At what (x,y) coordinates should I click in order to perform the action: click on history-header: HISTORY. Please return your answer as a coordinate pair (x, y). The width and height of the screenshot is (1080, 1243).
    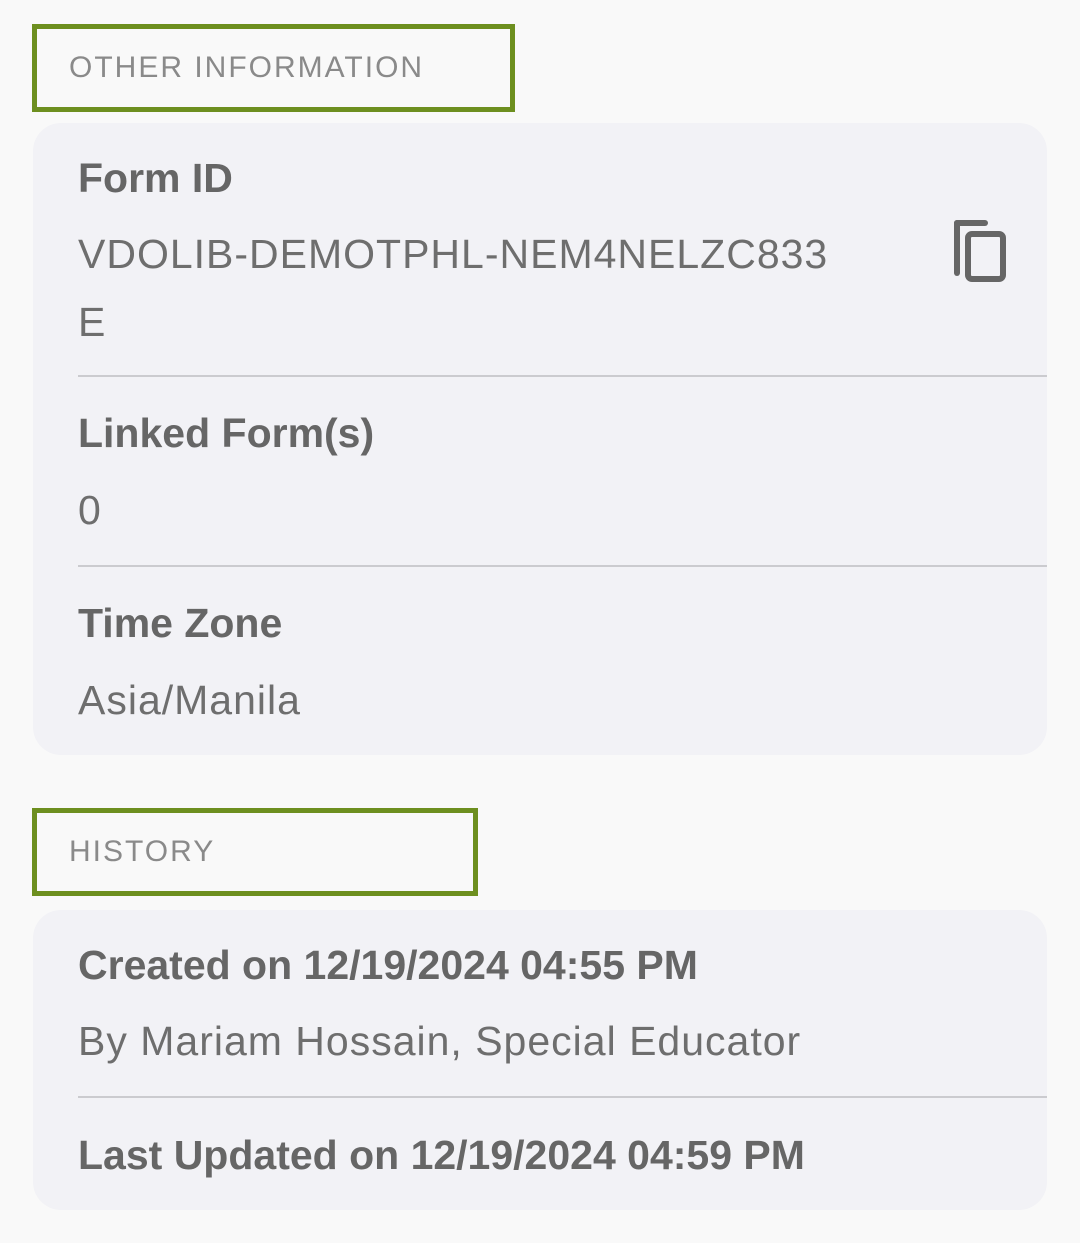
    Looking at the image, I should click on (255, 852).